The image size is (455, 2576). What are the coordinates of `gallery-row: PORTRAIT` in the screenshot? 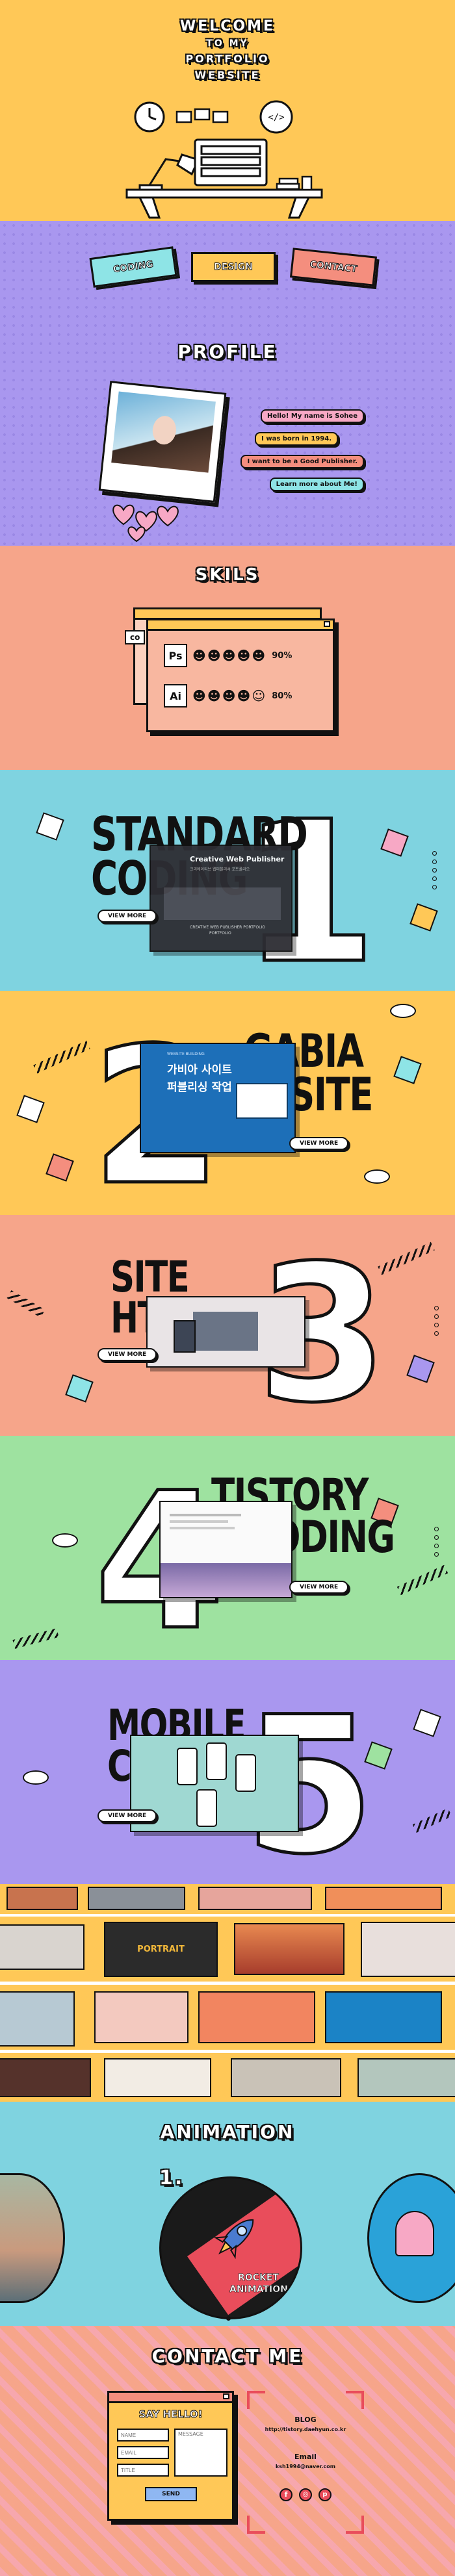 It's located at (227, 1949).